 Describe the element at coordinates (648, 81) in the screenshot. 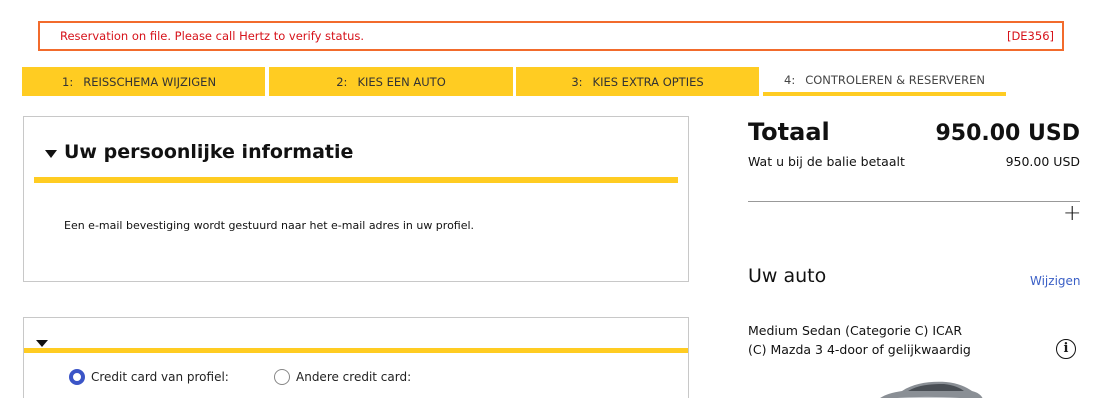

I see `step-label: KIES EXTRA OPTIES` at that location.